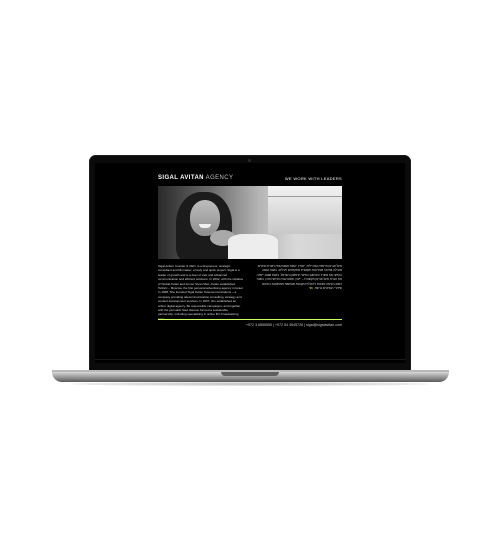 The image size is (500, 544). What do you see at coordinates (250, 359) in the screenshot?
I see `screen-bottom-bezel-line` at bounding box center [250, 359].